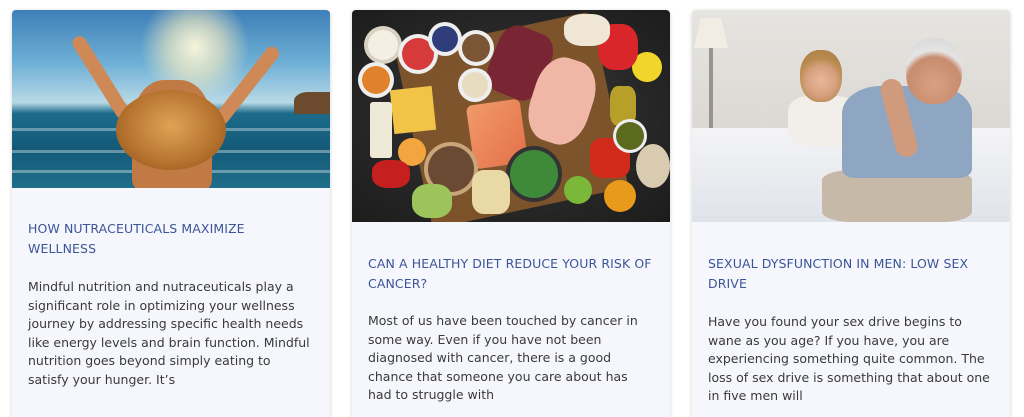 This screenshot has width=1024, height=417. Describe the element at coordinates (491, 192) in the screenshot. I see `bread` at that location.